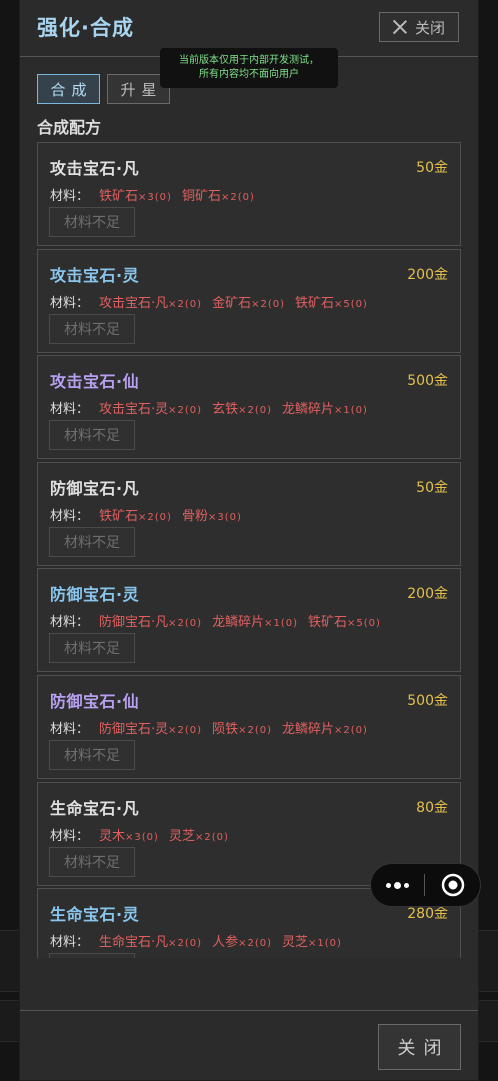  I want to click on recipe-materials: 材料： 铁矿石×3(0) 铜矿石×2(0), so click(152, 194).